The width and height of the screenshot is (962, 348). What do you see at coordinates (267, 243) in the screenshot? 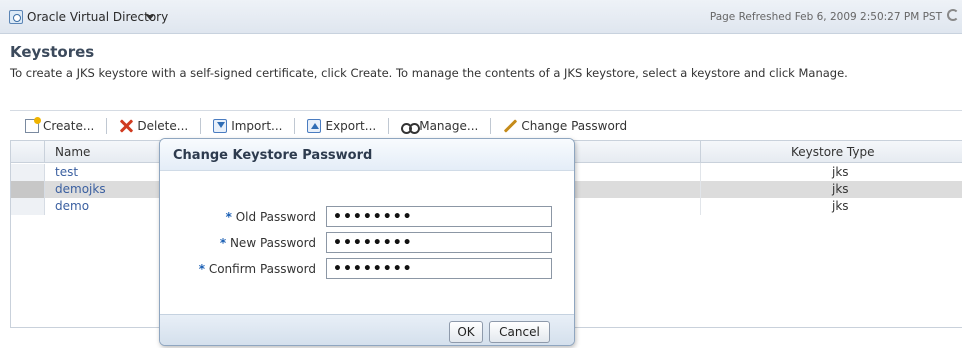
I see `new-password-label: * New Password` at bounding box center [267, 243].